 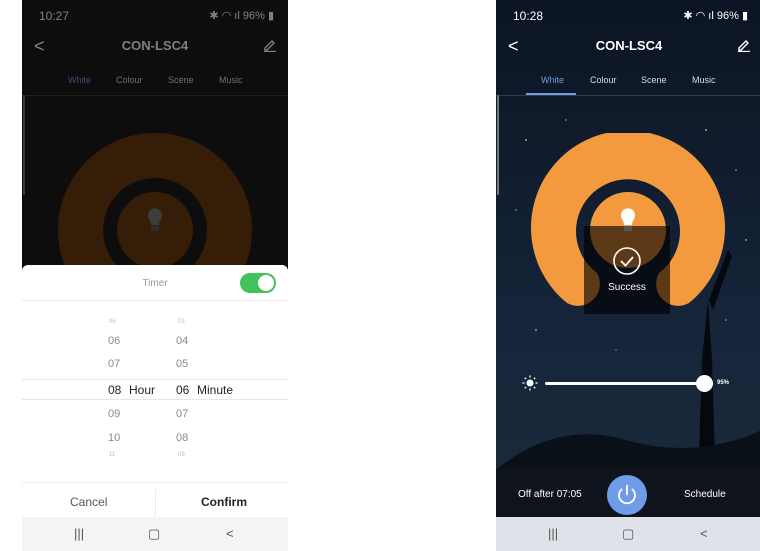 I want to click on hour-option: 07, so click(x=114, y=364).